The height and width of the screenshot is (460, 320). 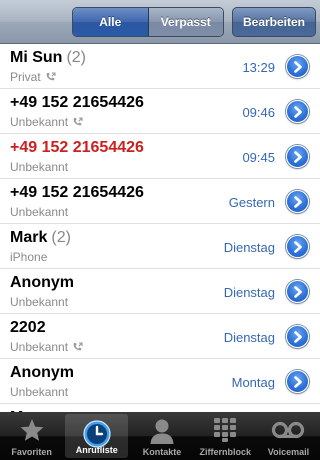 I want to click on caller-label-row: iPhone, so click(x=28, y=257).